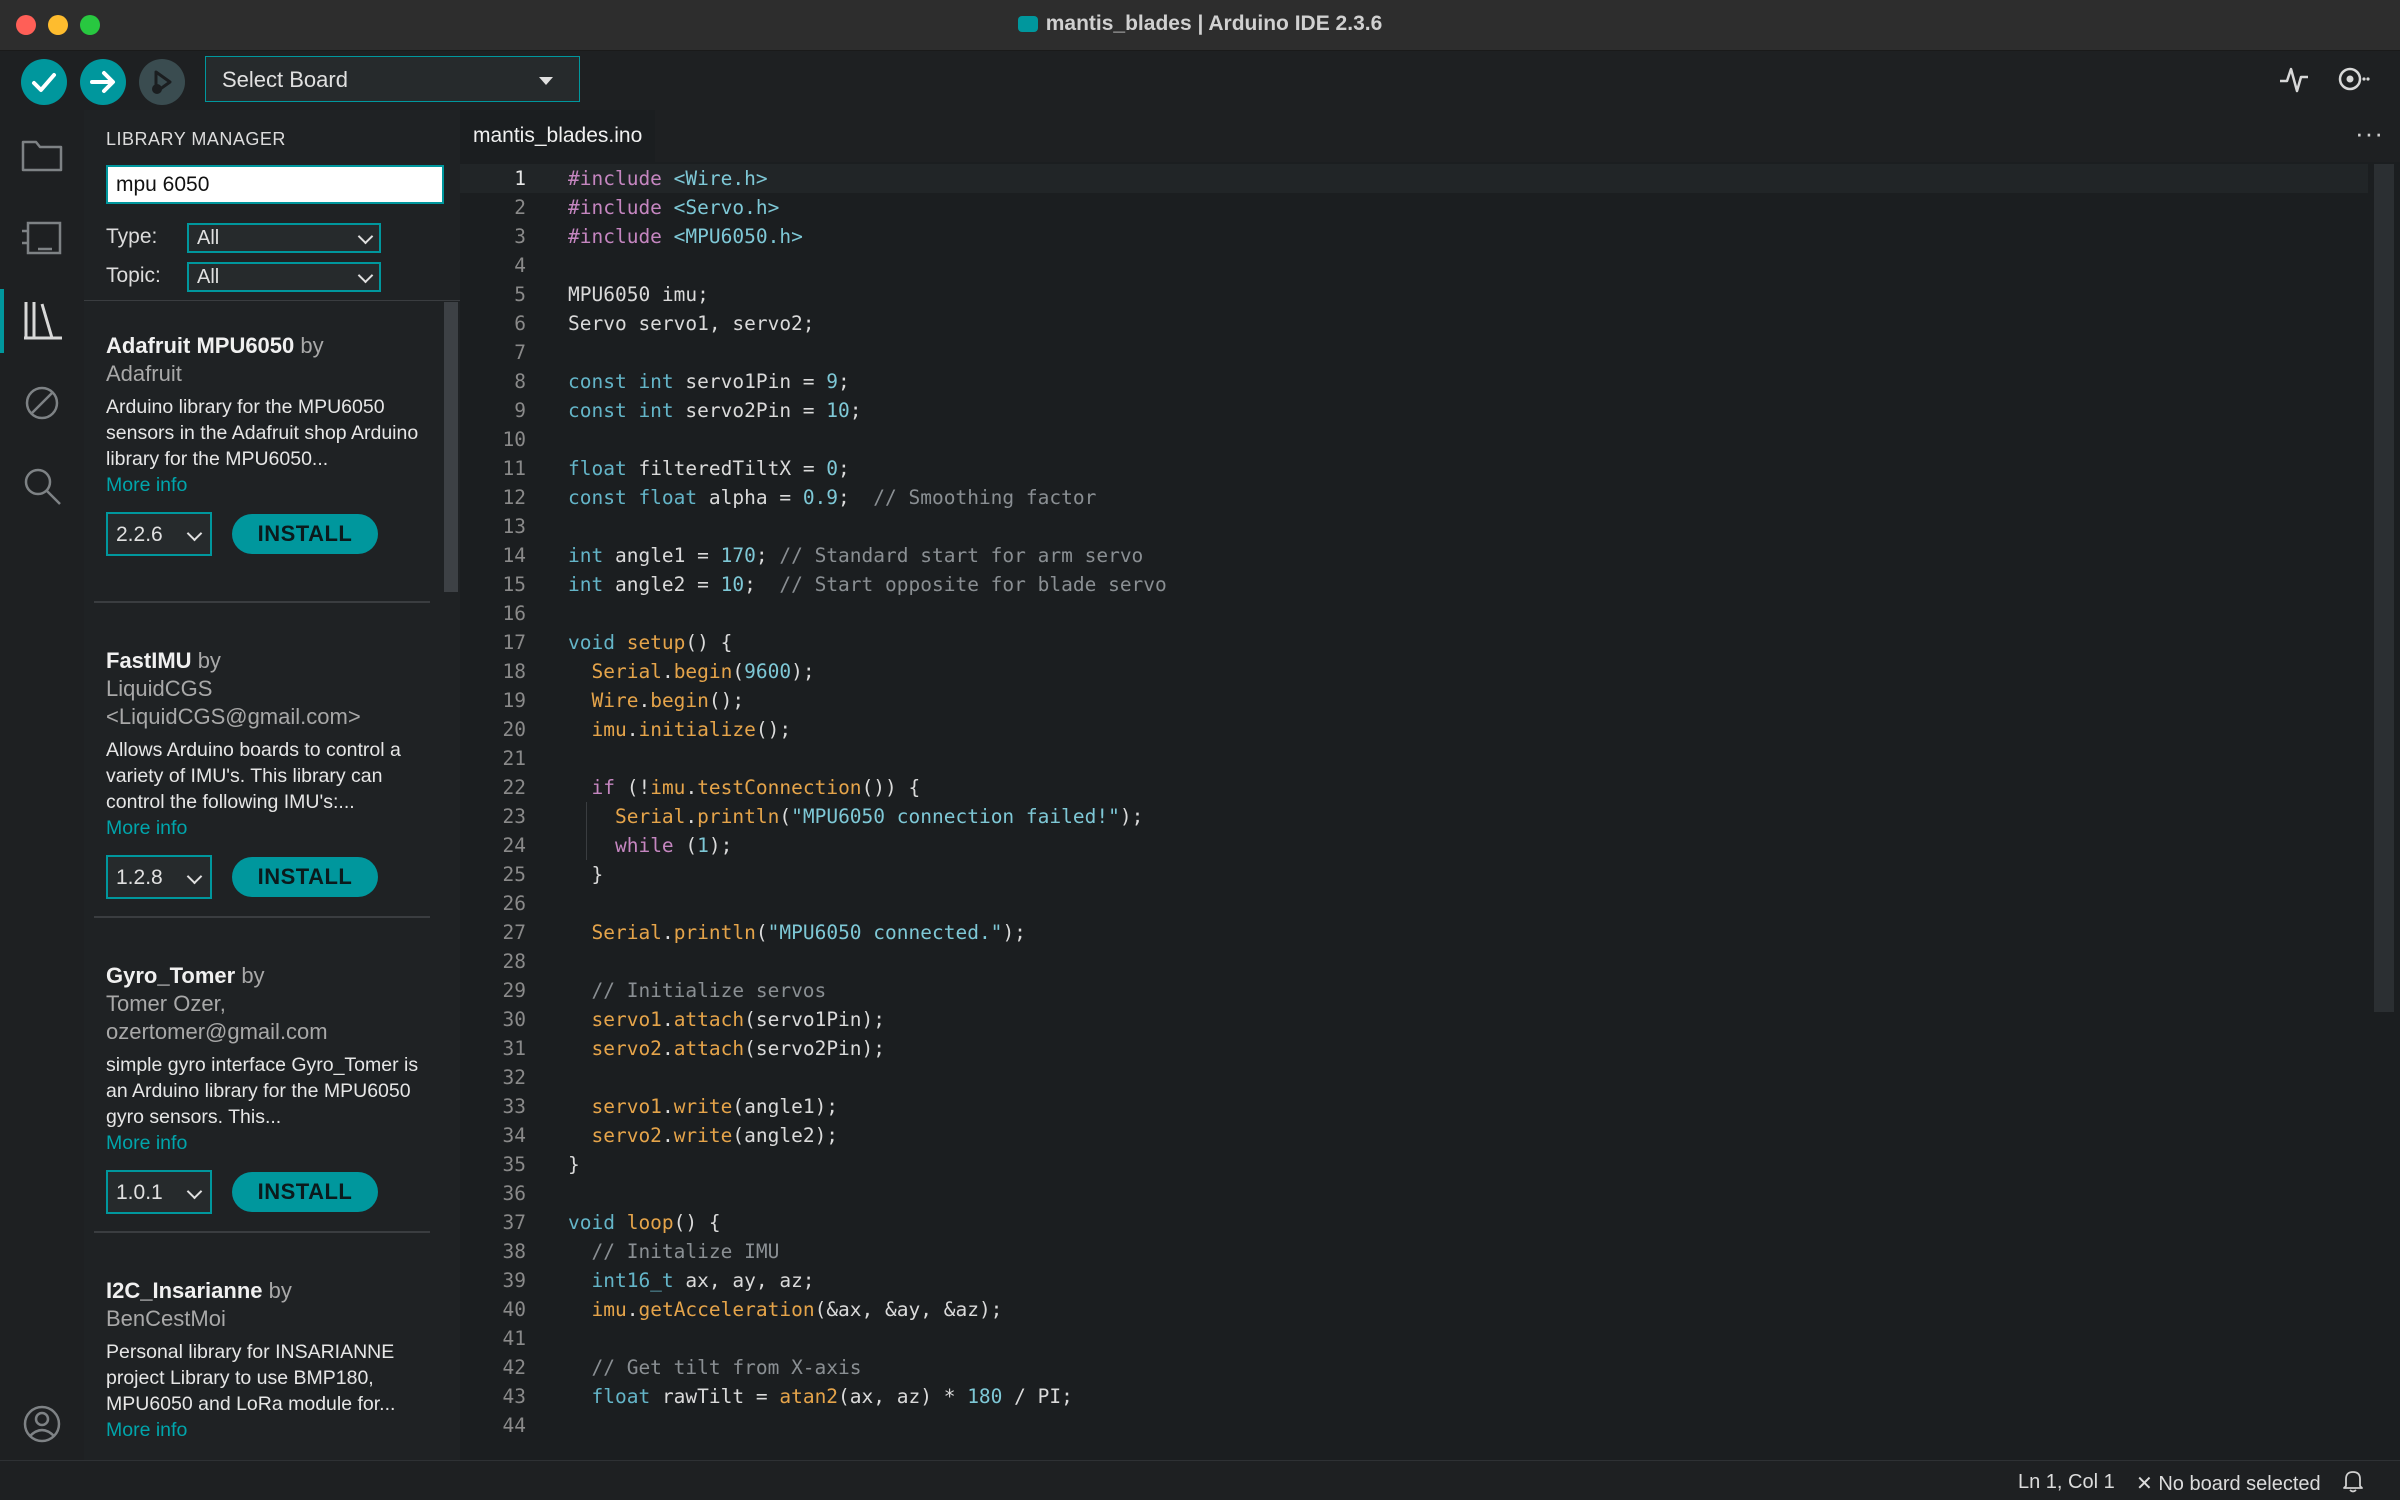  I want to click on code-text: }, so click(574, 1164).